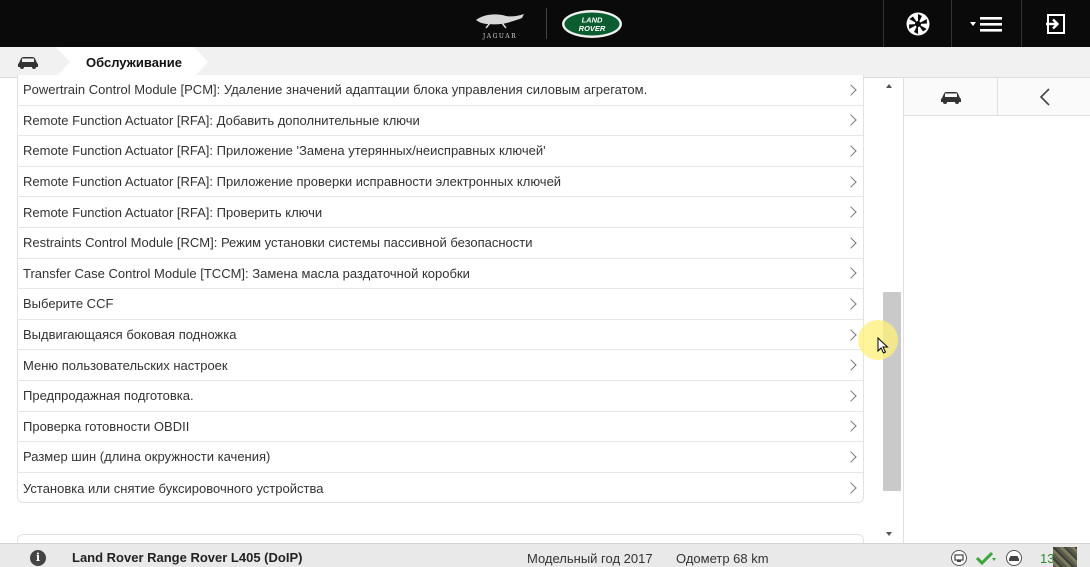  I want to click on list-item: Выберите CCF, so click(440, 304).